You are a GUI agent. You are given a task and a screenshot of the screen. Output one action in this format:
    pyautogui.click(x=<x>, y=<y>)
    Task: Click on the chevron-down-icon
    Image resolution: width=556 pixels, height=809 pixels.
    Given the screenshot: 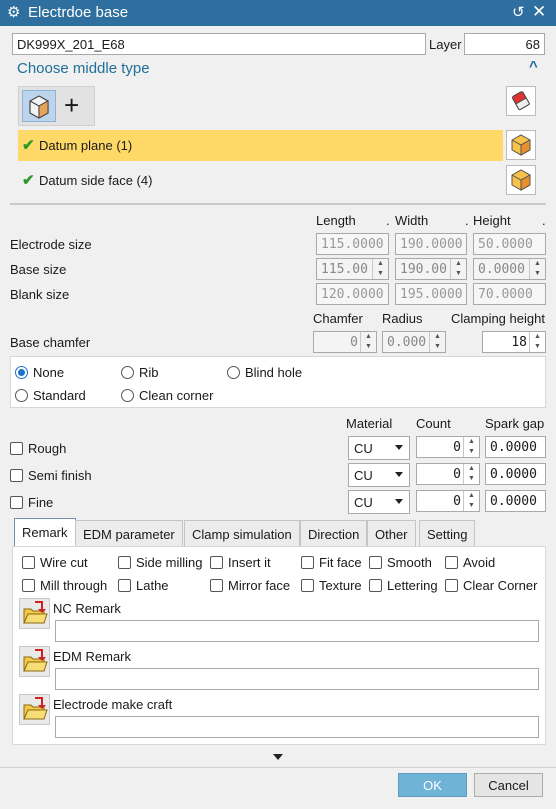 What is the action you would take?
    pyautogui.click(x=399, y=501)
    